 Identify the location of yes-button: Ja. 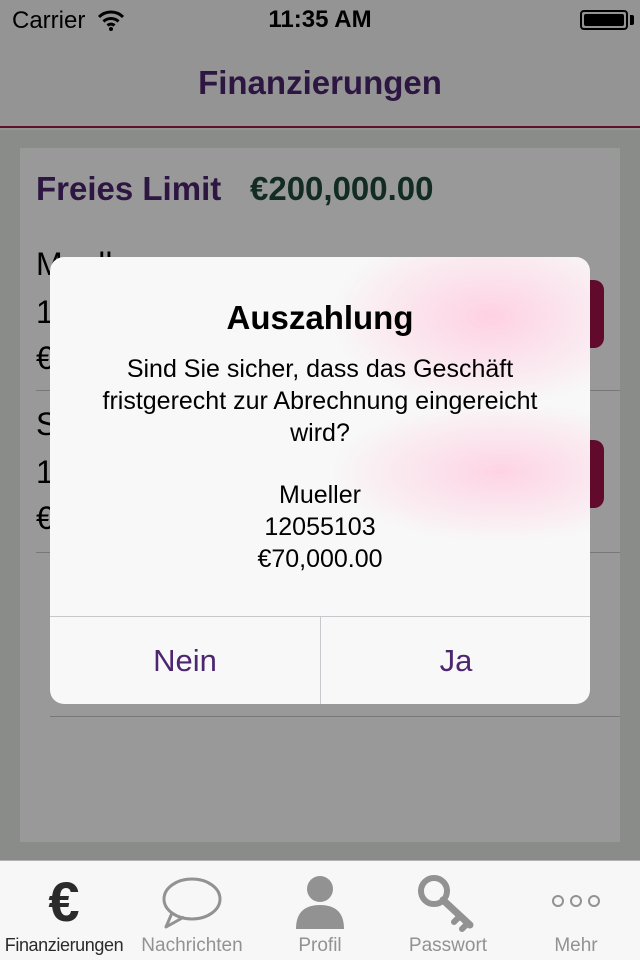
(455, 660).